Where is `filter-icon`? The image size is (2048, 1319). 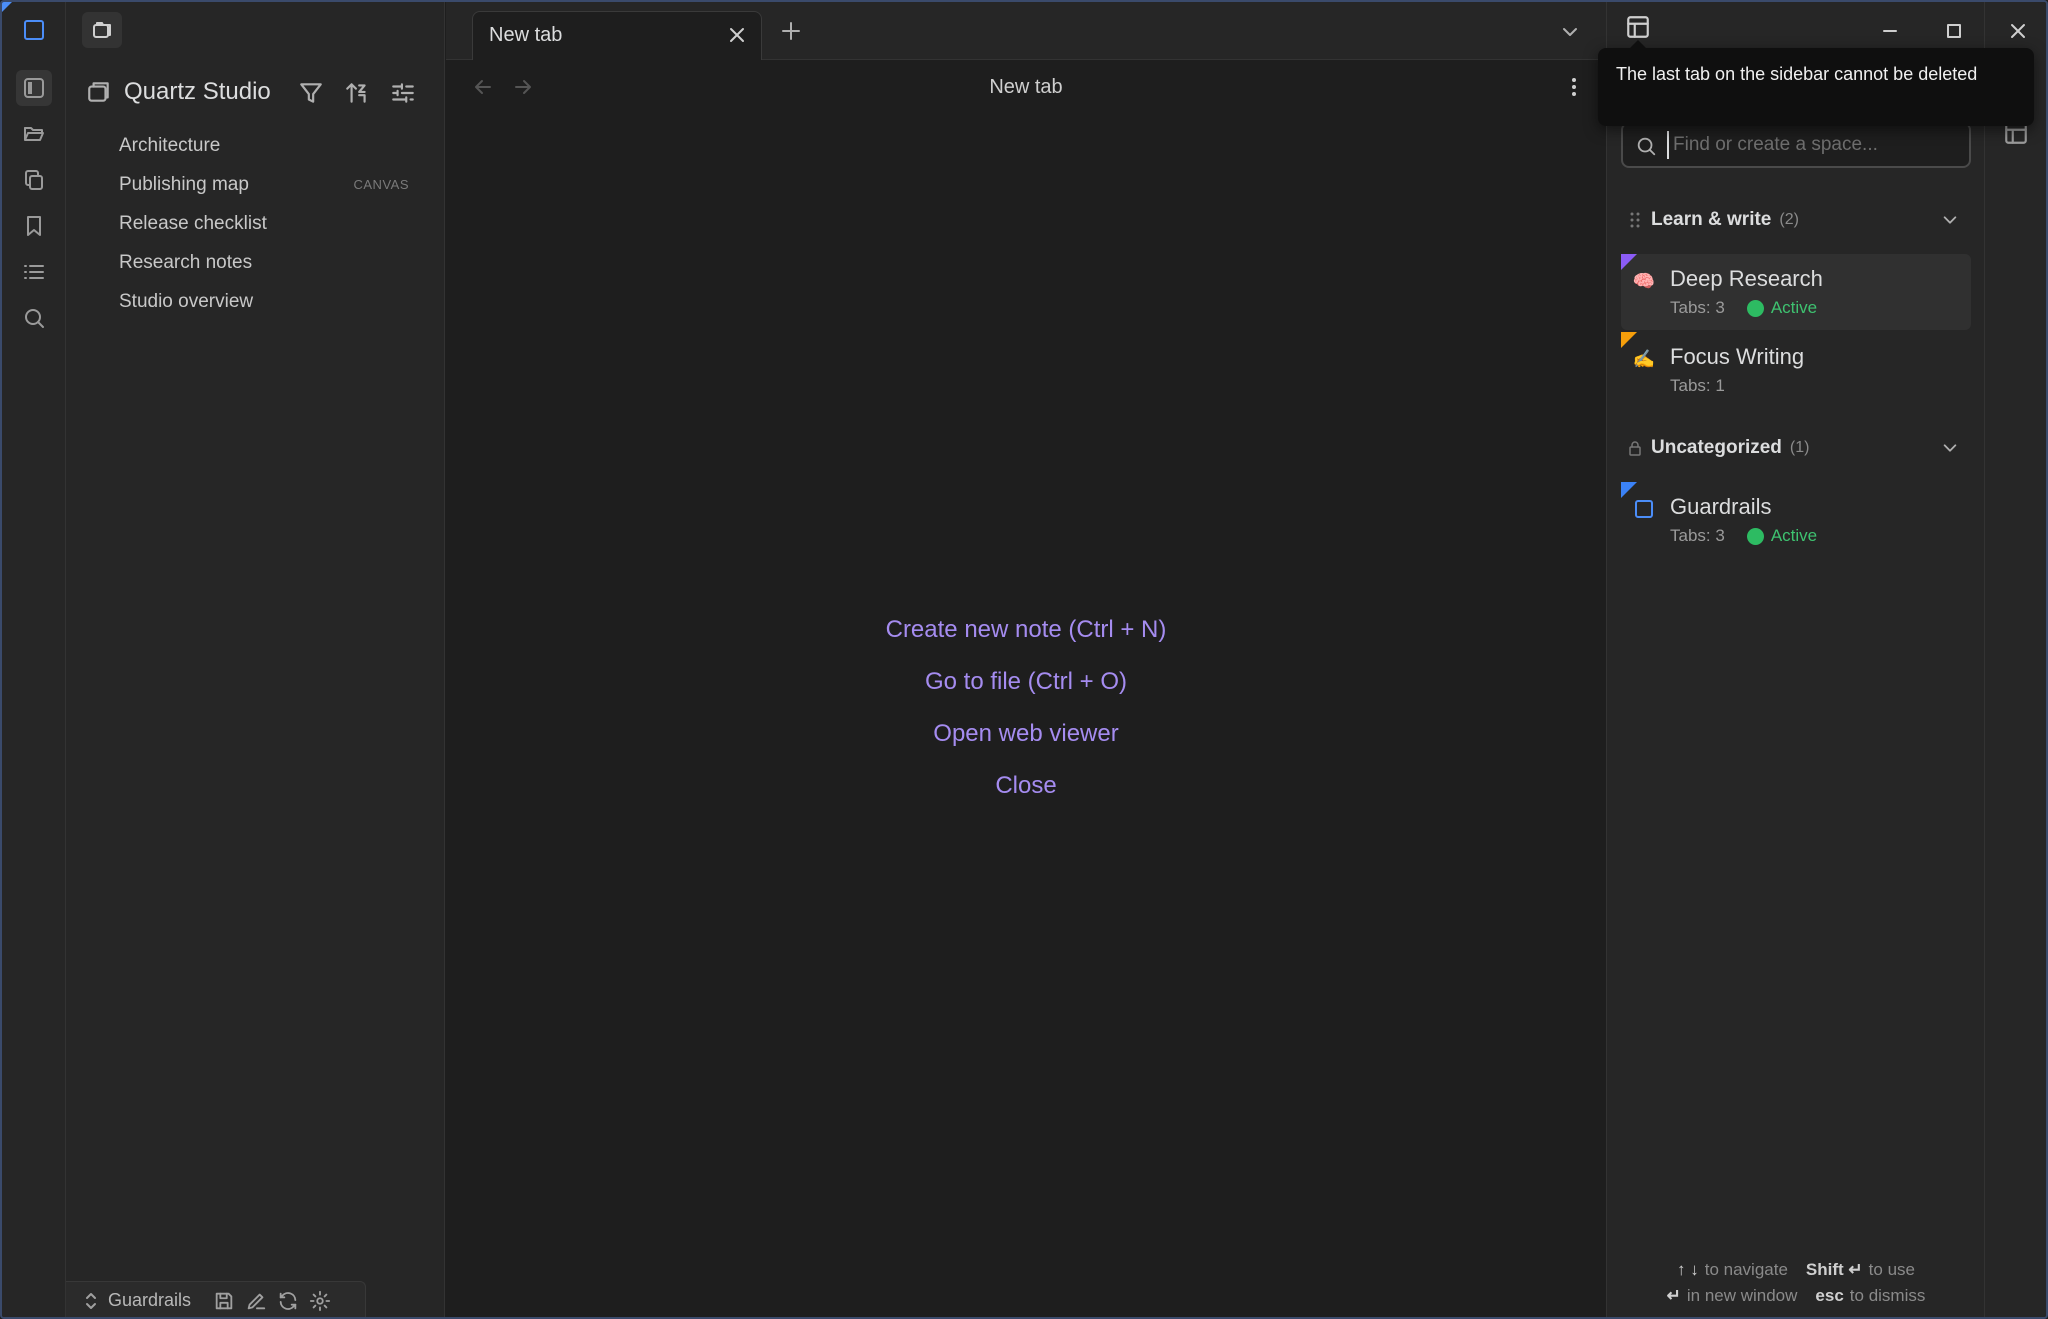
filter-icon is located at coordinates (311, 93).